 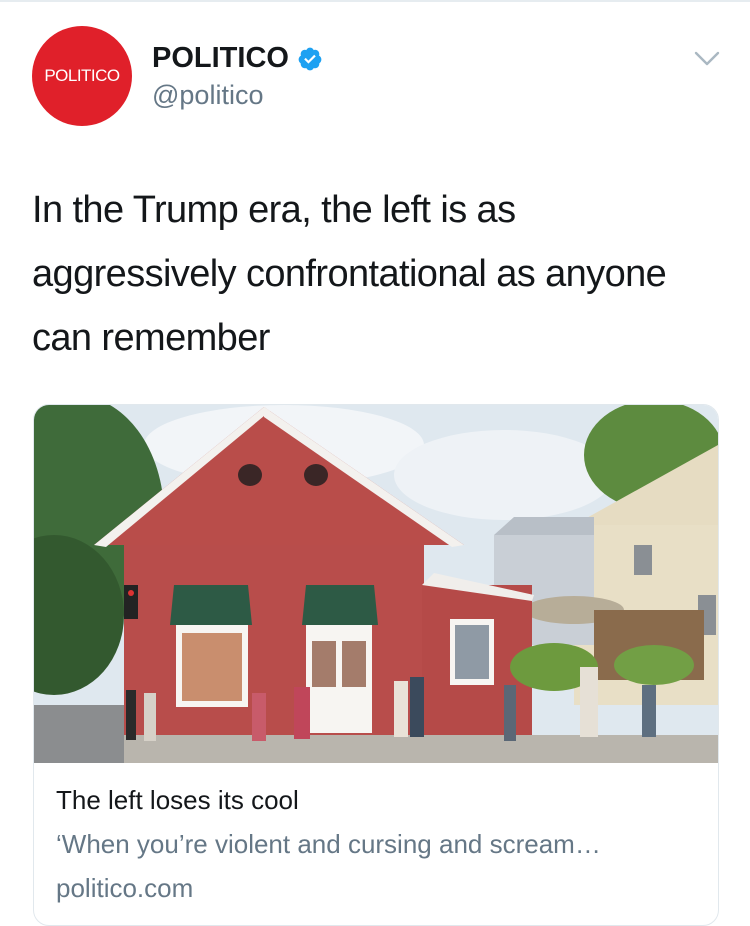 I want to click on avatar: POLITICO, so click(x=82, y=76).